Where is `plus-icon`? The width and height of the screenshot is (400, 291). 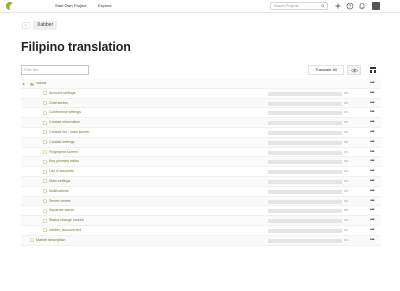 plus-icon is located at coordinates (338, 6).